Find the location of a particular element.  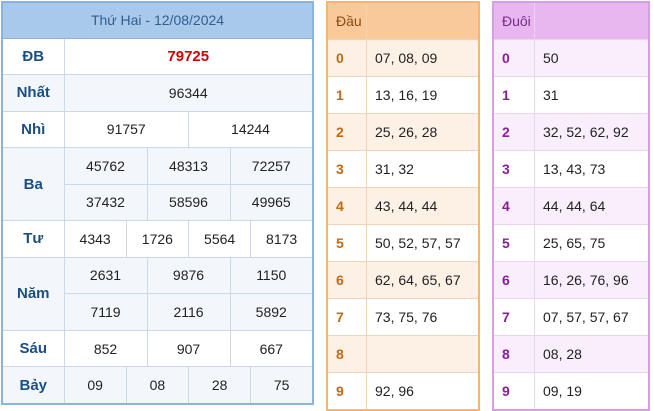

prize-value: 907 is located at coordinates (188, 348).